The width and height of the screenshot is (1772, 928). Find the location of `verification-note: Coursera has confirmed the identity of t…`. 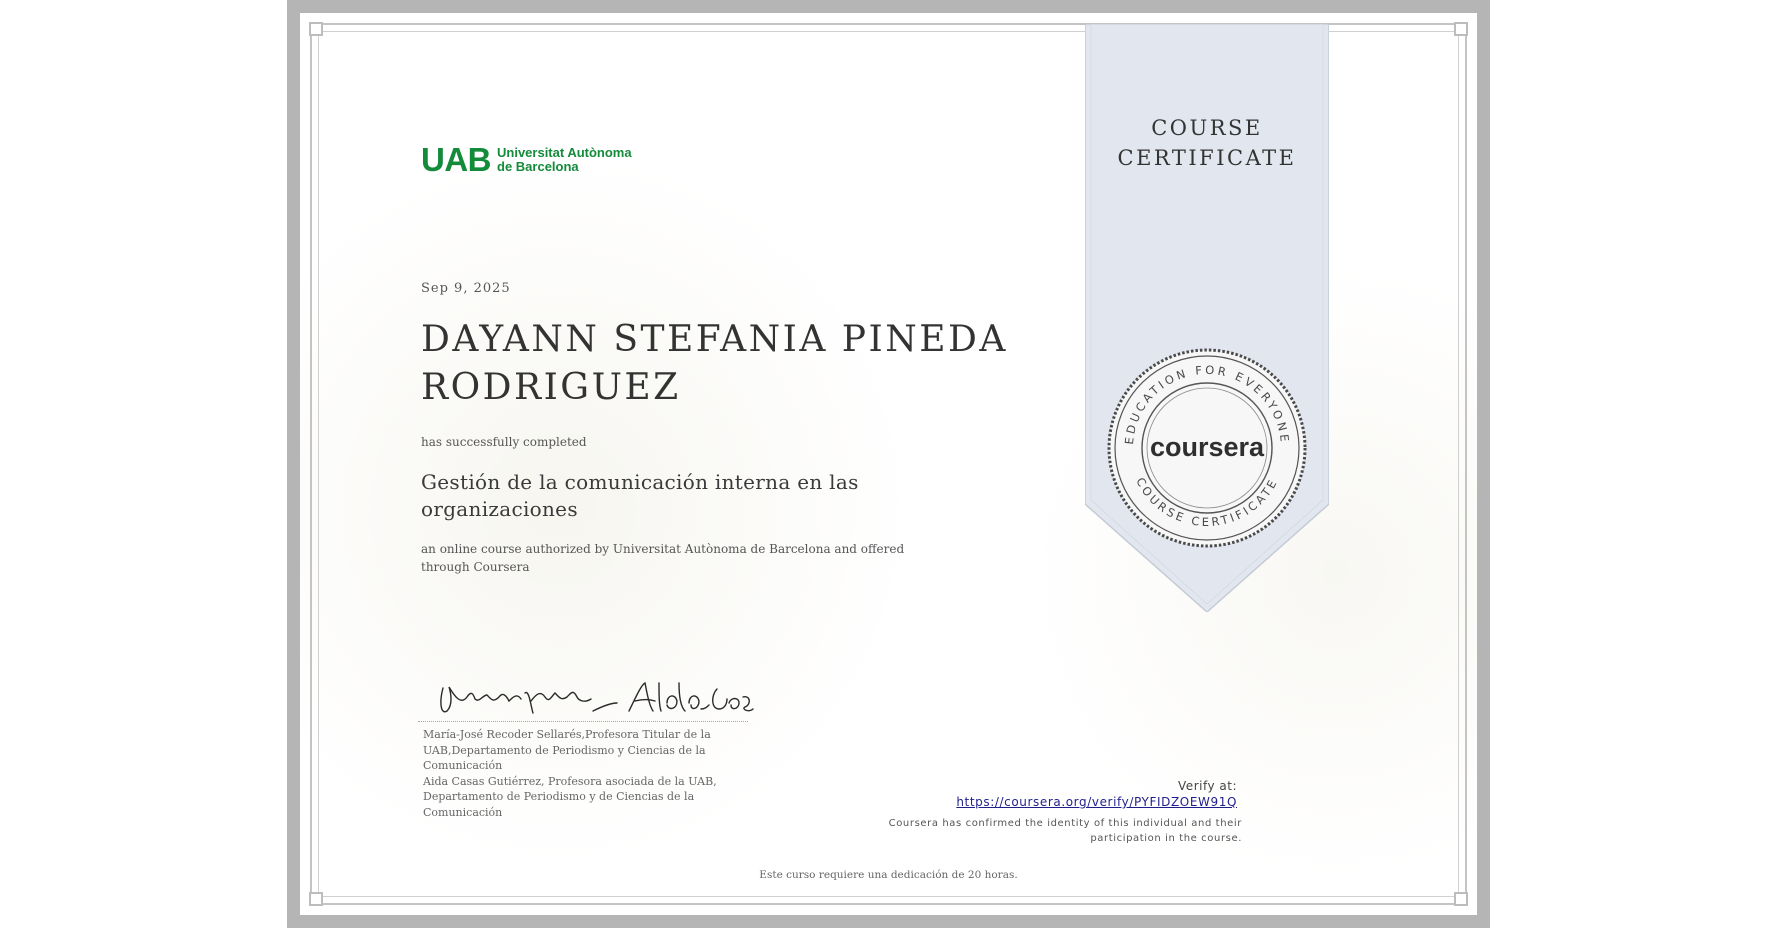

verification-note: Coursera has confirmed the identity of t… is located at coordinates (1042, 831).